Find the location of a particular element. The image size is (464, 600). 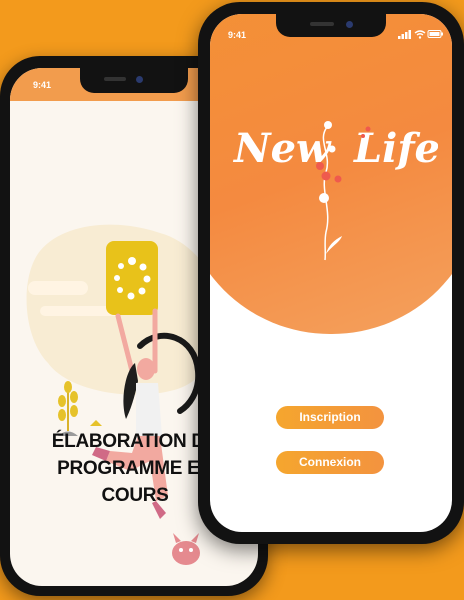

new-life-logo: New Life is located at coordinates (335, 191).